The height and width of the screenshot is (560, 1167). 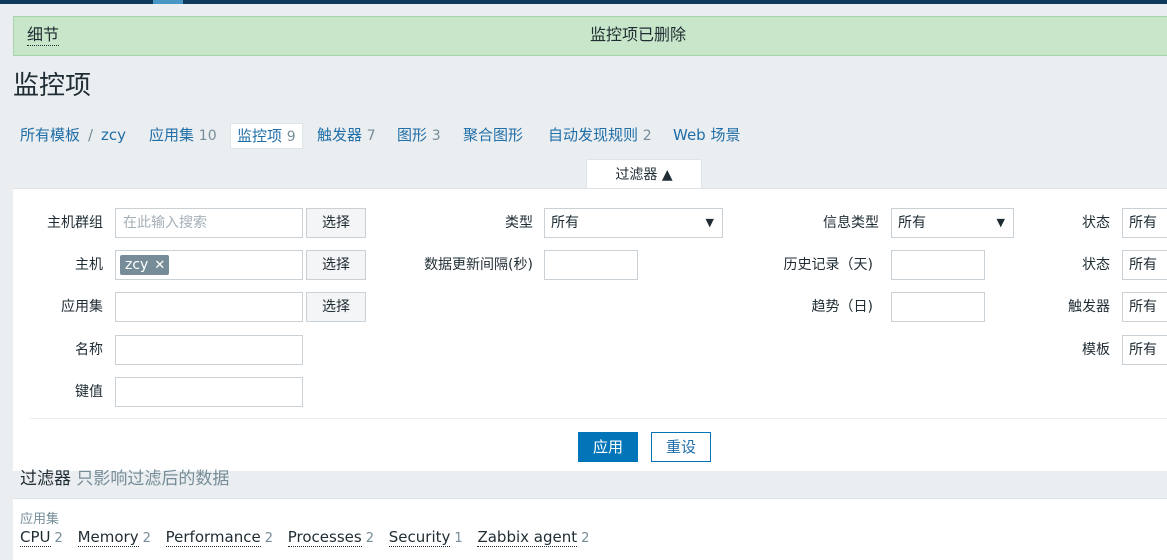 I want to click on tab-discovery-rules: 自动发现规则 2, so click(x=600, y=135).